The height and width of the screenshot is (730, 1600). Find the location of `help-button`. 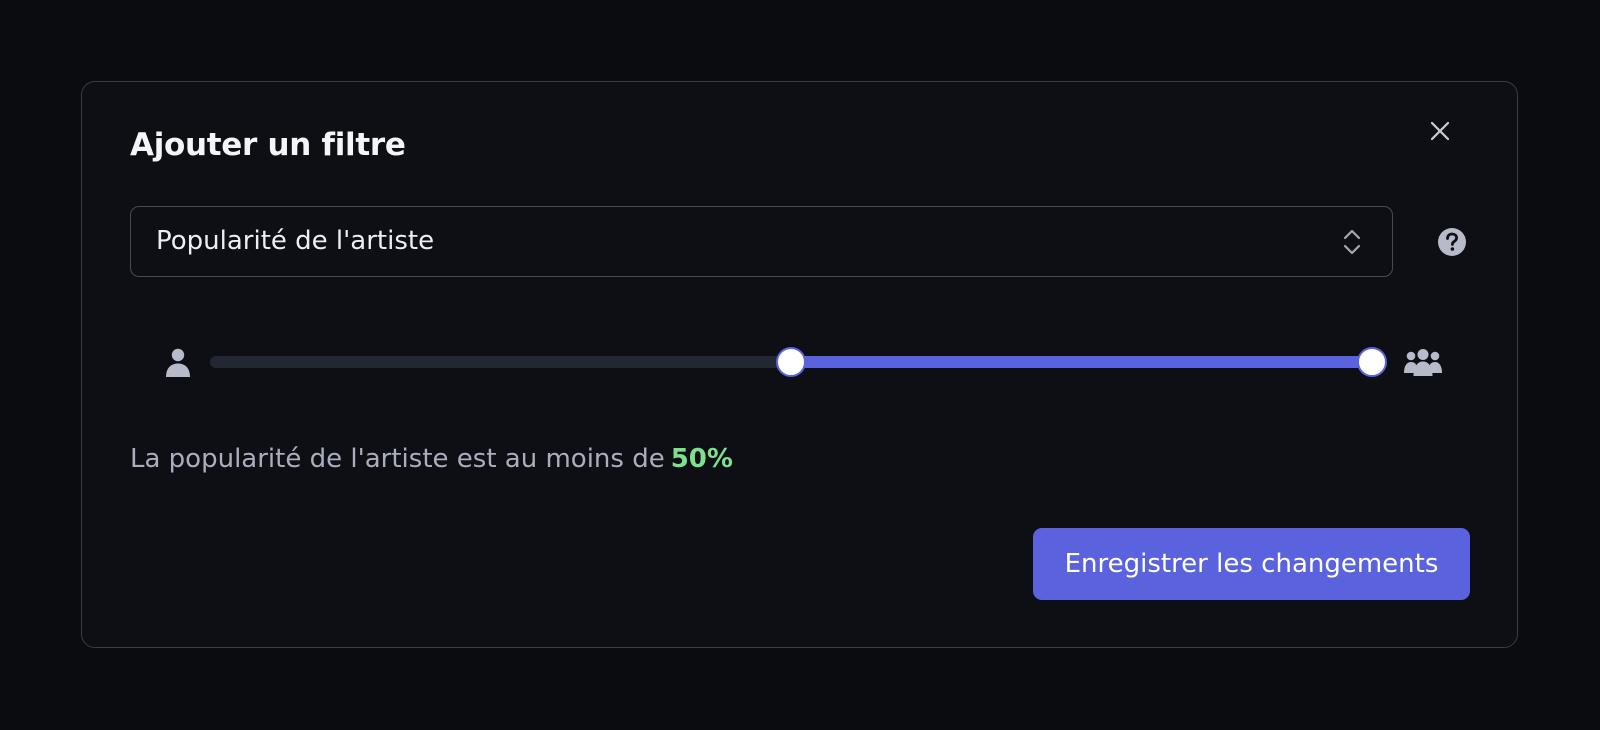

help-button is located at coordinates (1452, 242).